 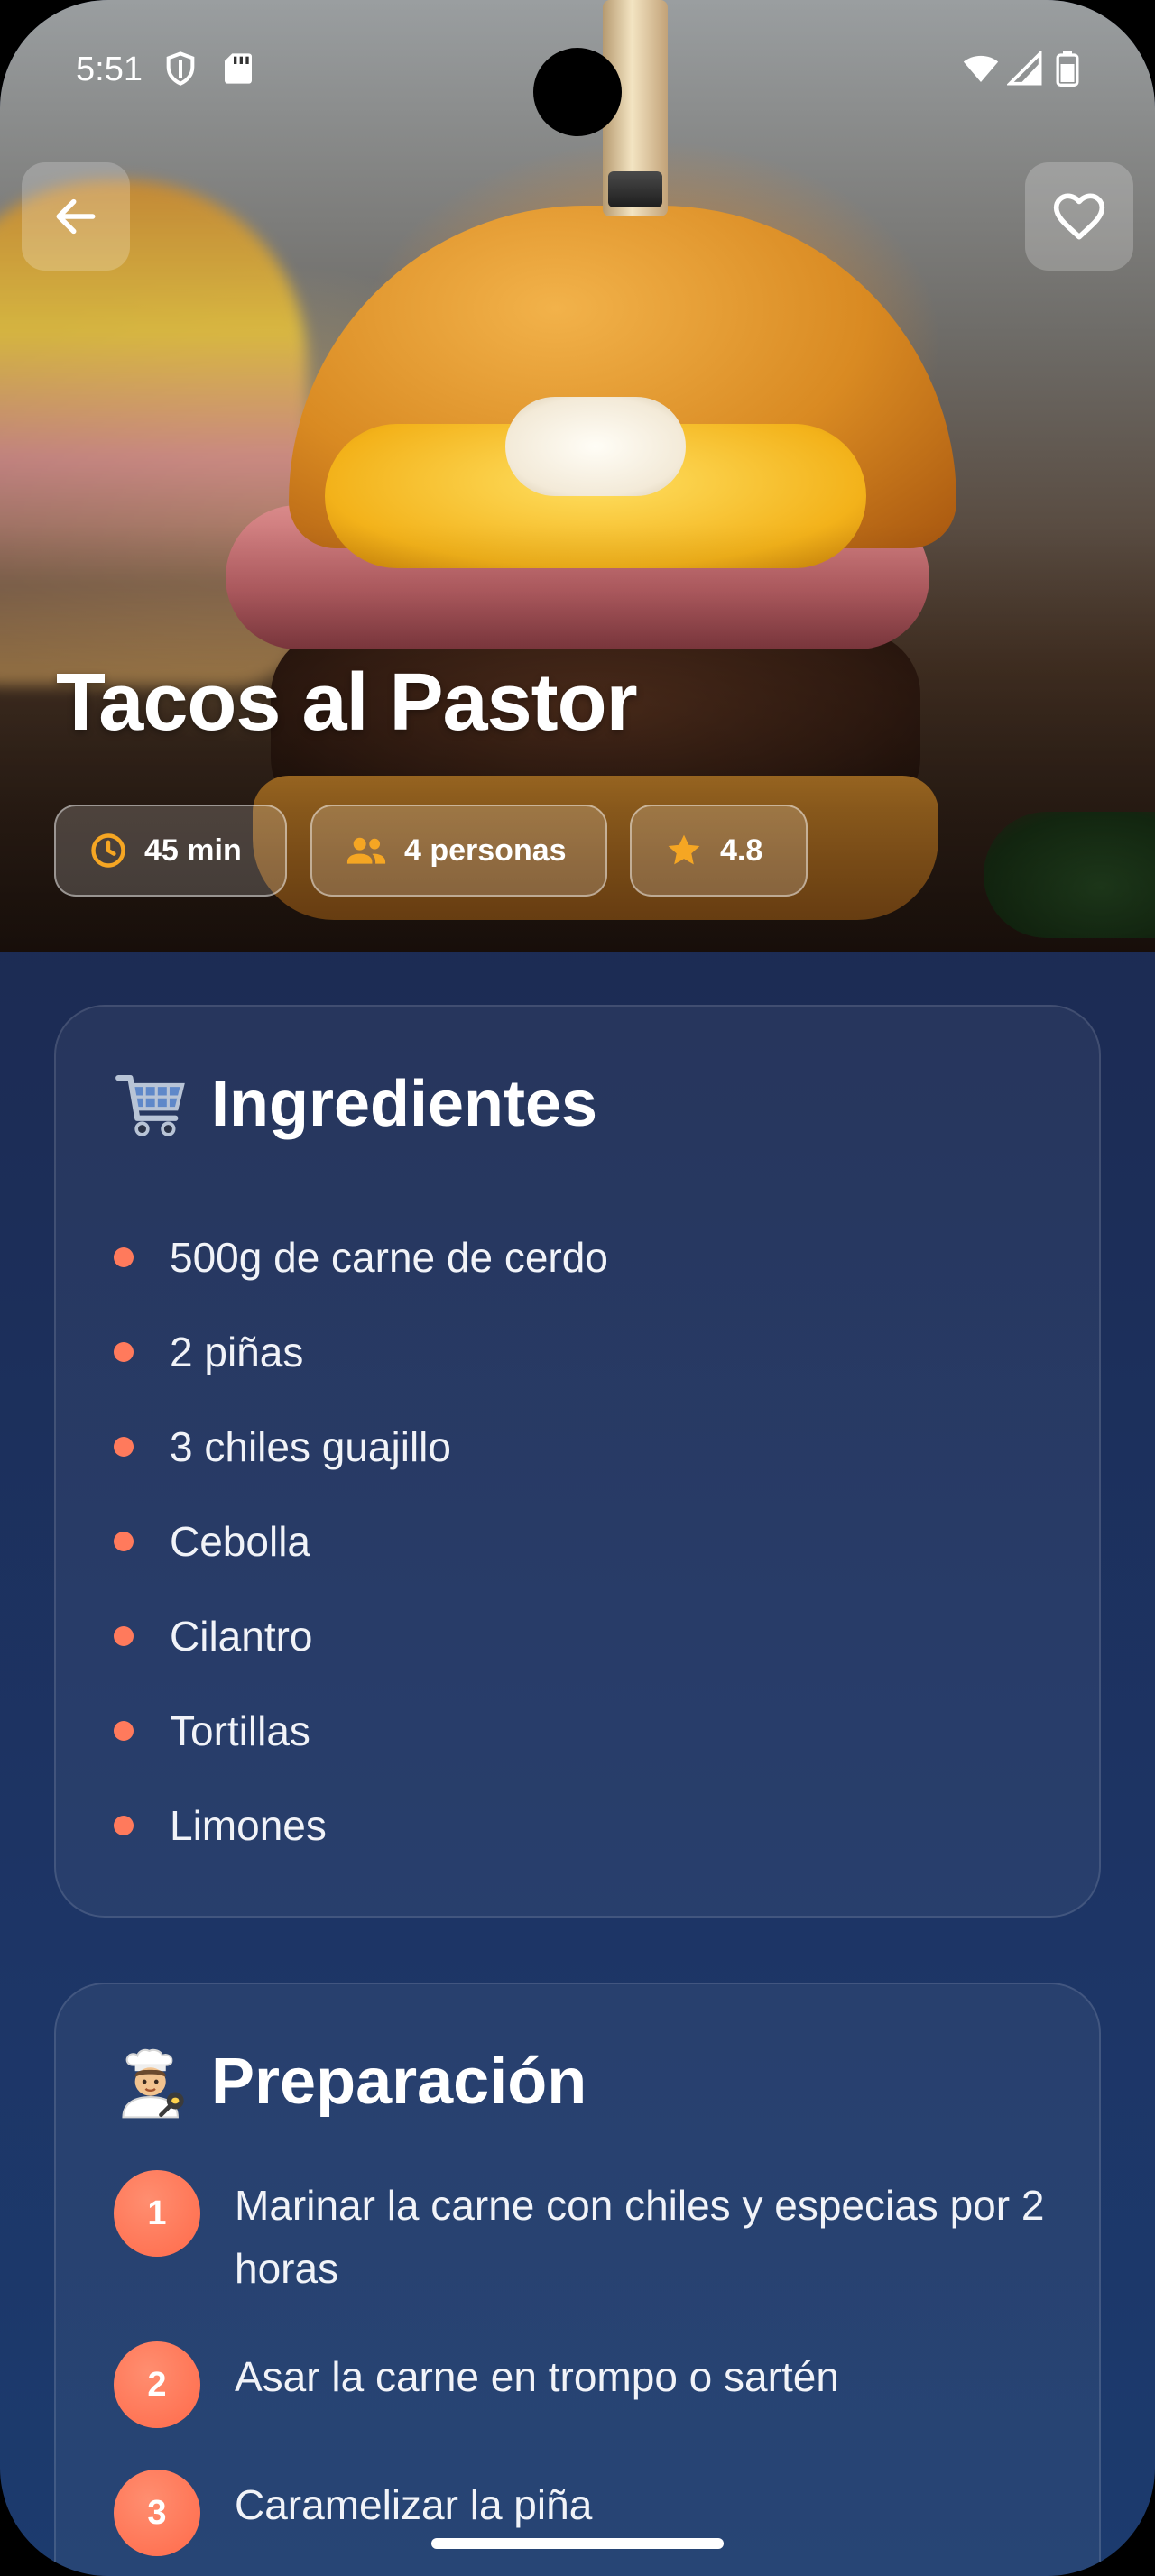 What do you see at coordinates (404, 1104) in the screenshot?
I see `ingredients-title: Ingredientes` at bounding box center [404, 1104].